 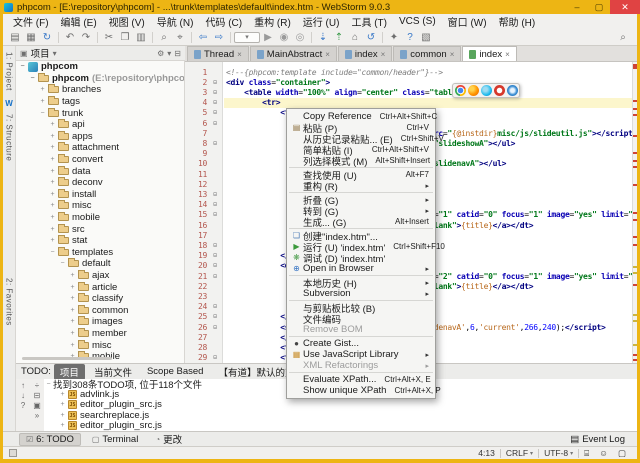 I want to click on profile-icon: ◎, so click(x=300, y=37).